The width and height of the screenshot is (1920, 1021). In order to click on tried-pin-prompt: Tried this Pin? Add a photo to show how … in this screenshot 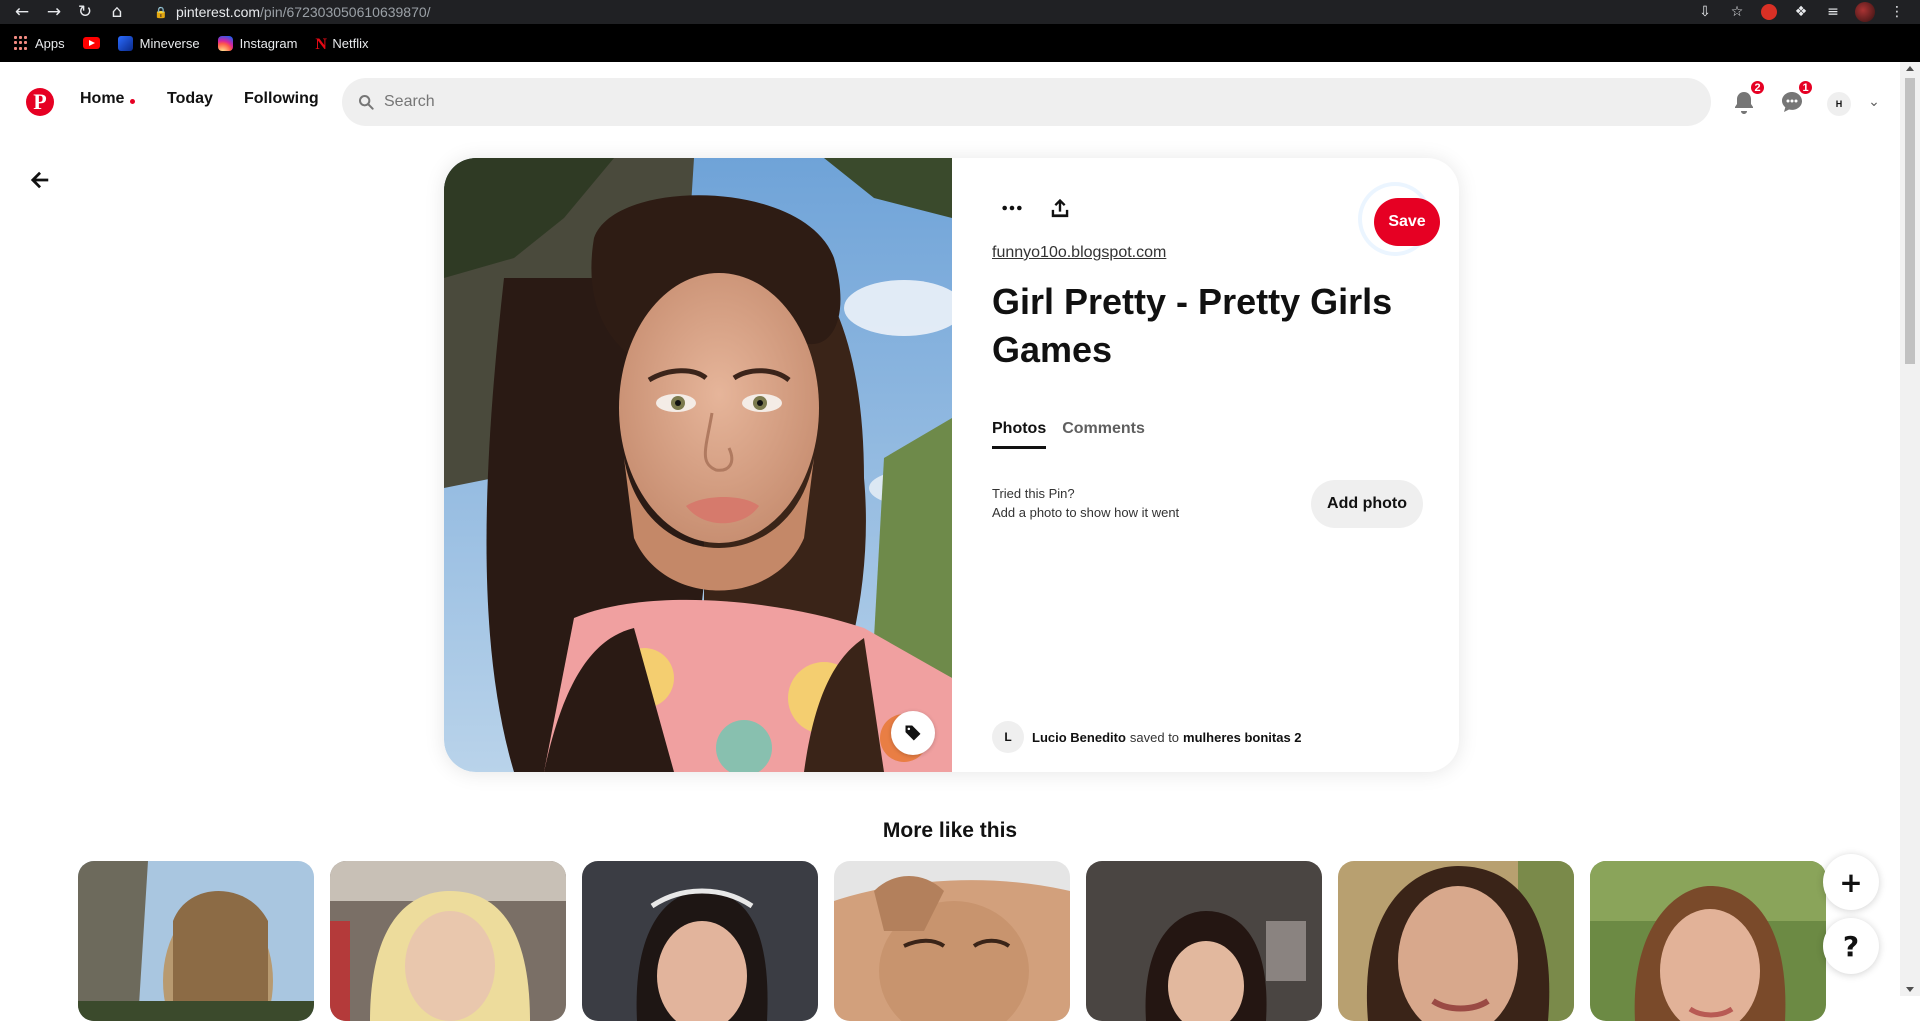, I will do `click(1085, 503)`.